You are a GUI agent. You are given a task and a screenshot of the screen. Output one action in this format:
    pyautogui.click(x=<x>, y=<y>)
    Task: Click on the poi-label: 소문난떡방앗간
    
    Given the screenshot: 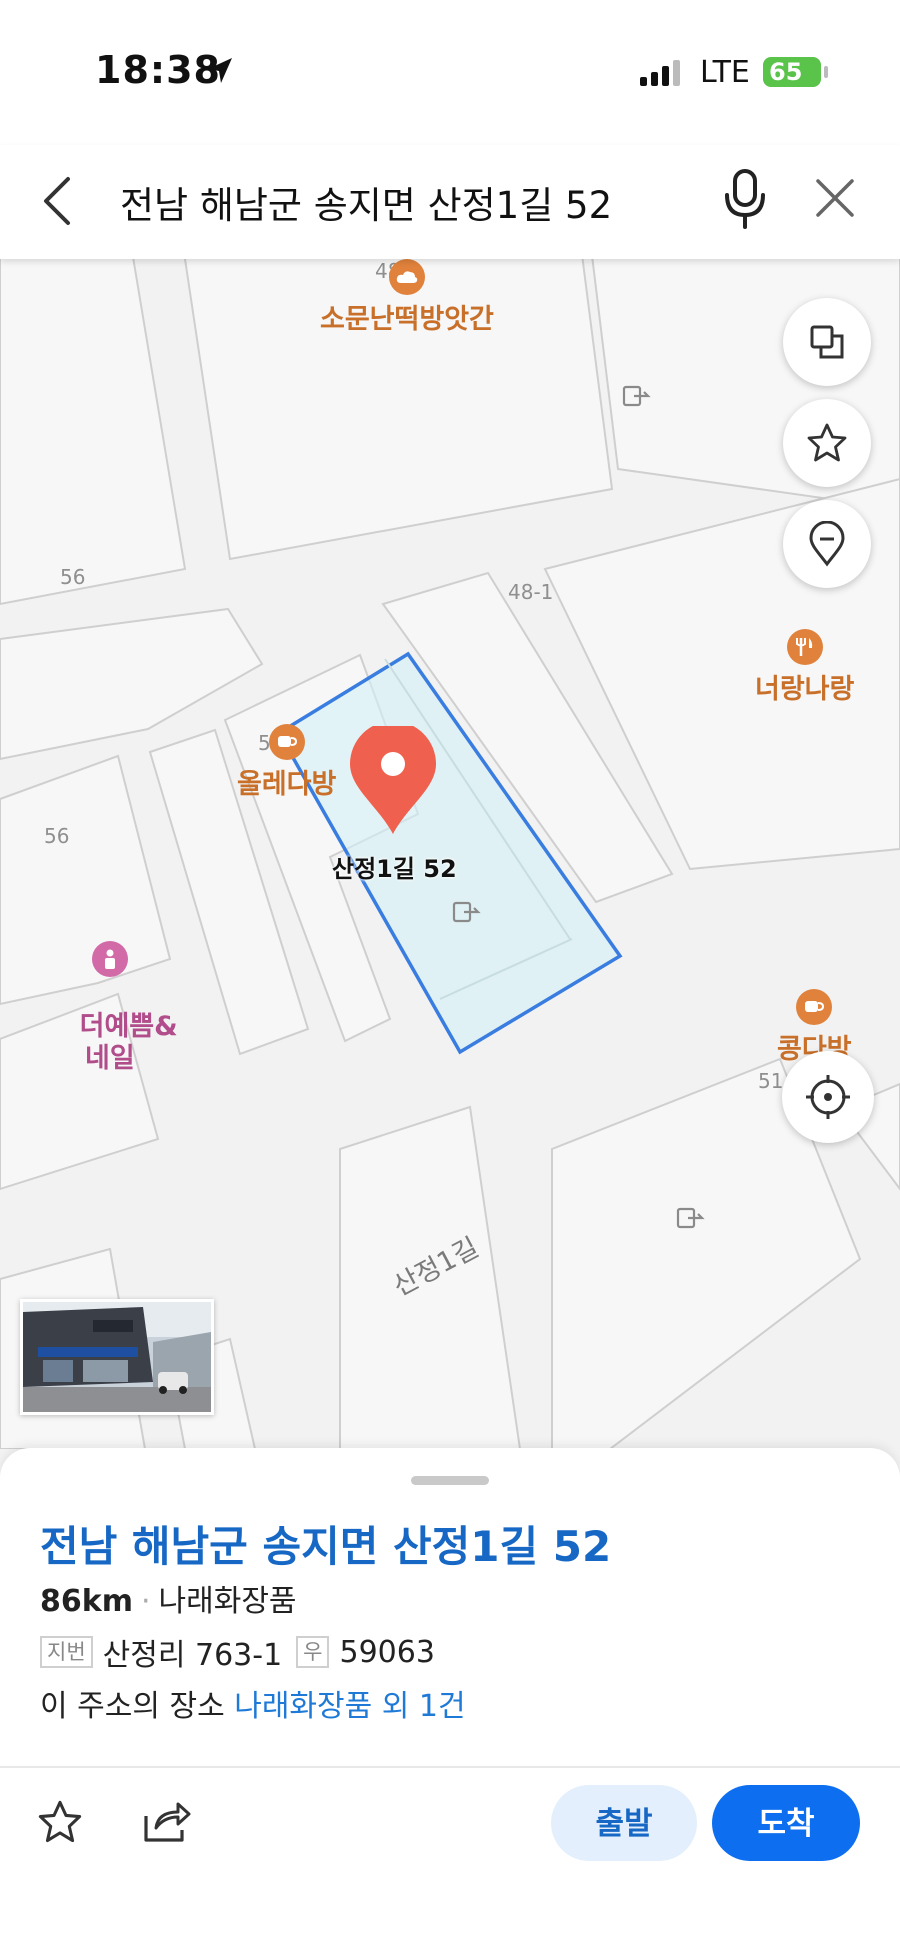 What is the action you would take?
    pyautogui.click(x=407, y=319)
    